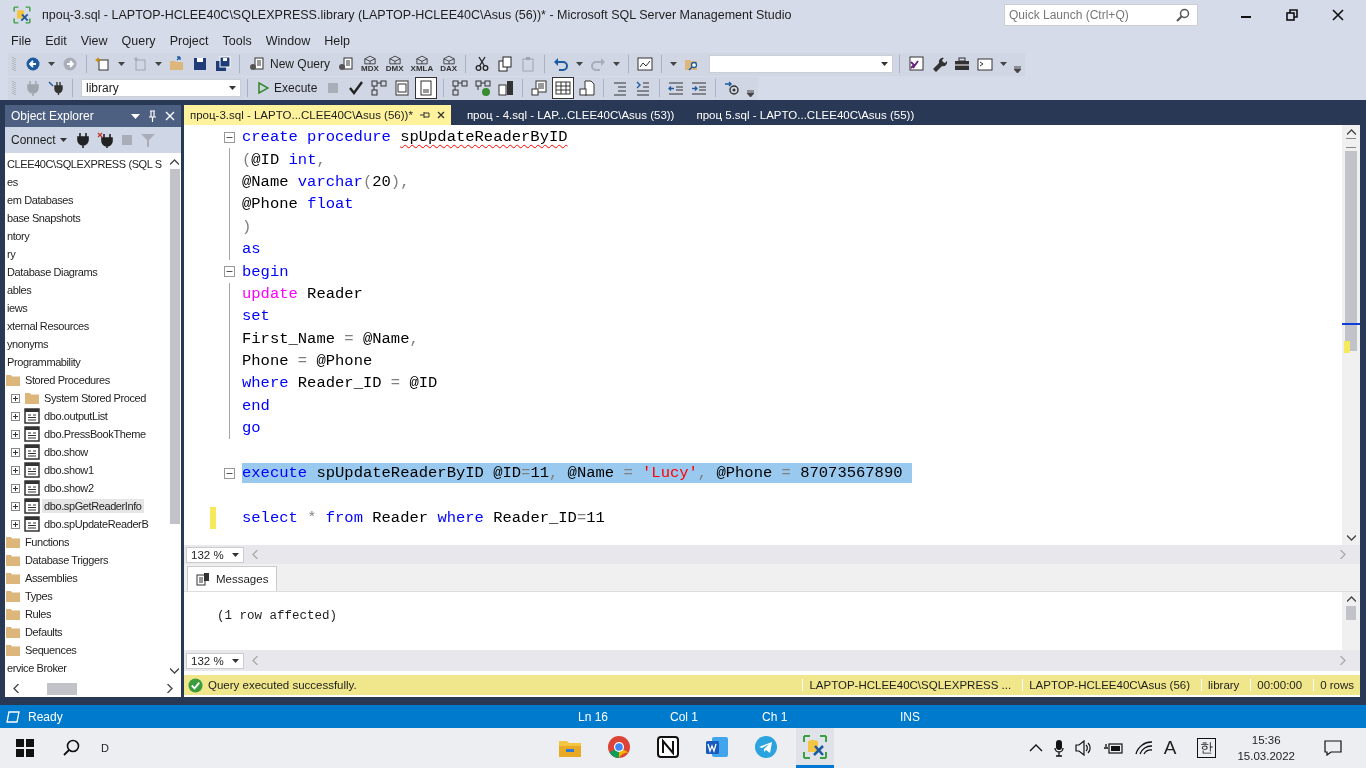  Describe the element at coordinates (1035, 748) in the screenshot. I see `chevron-up-icon` at that location.